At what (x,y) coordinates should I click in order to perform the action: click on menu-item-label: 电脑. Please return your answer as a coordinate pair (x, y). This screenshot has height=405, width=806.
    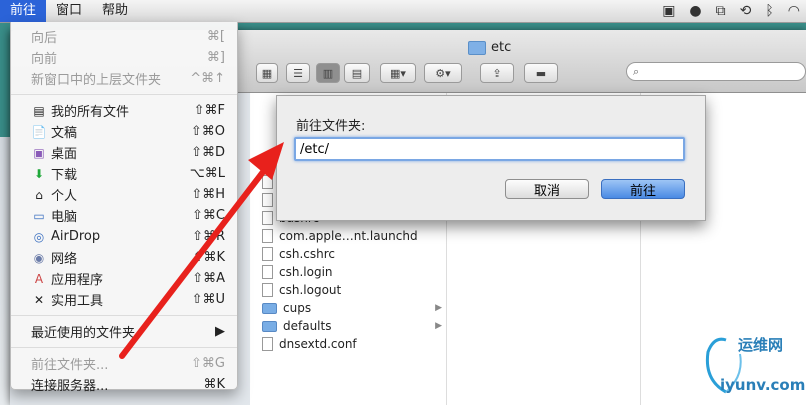
    Looking at the image, I should click on (64, 217).